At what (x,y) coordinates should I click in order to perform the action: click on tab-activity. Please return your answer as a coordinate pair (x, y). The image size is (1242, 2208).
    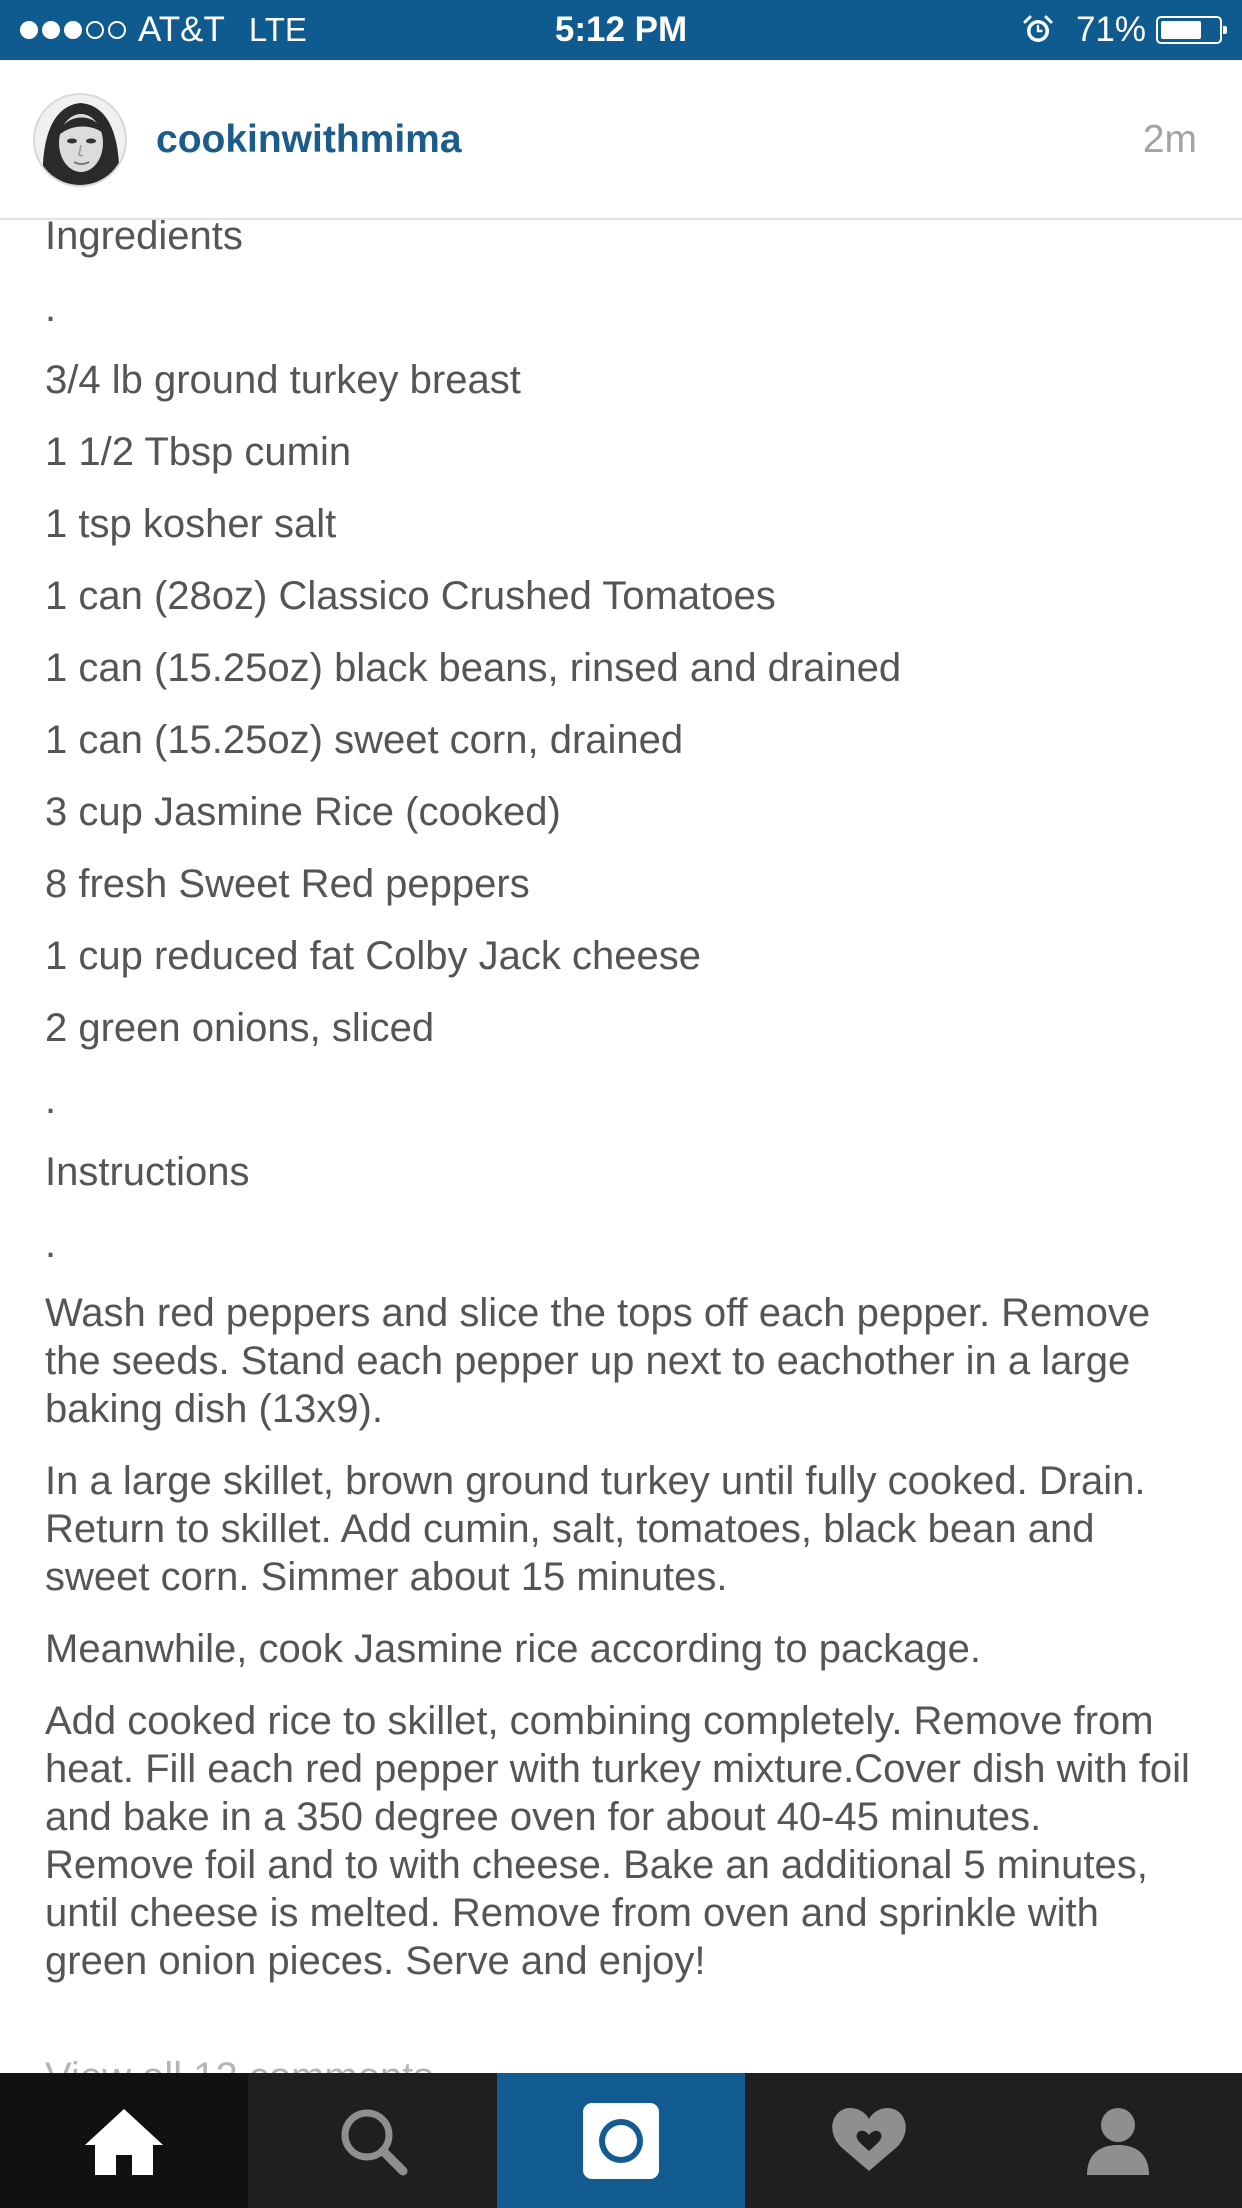
    Looking at the image, I should click on (869, 2140).